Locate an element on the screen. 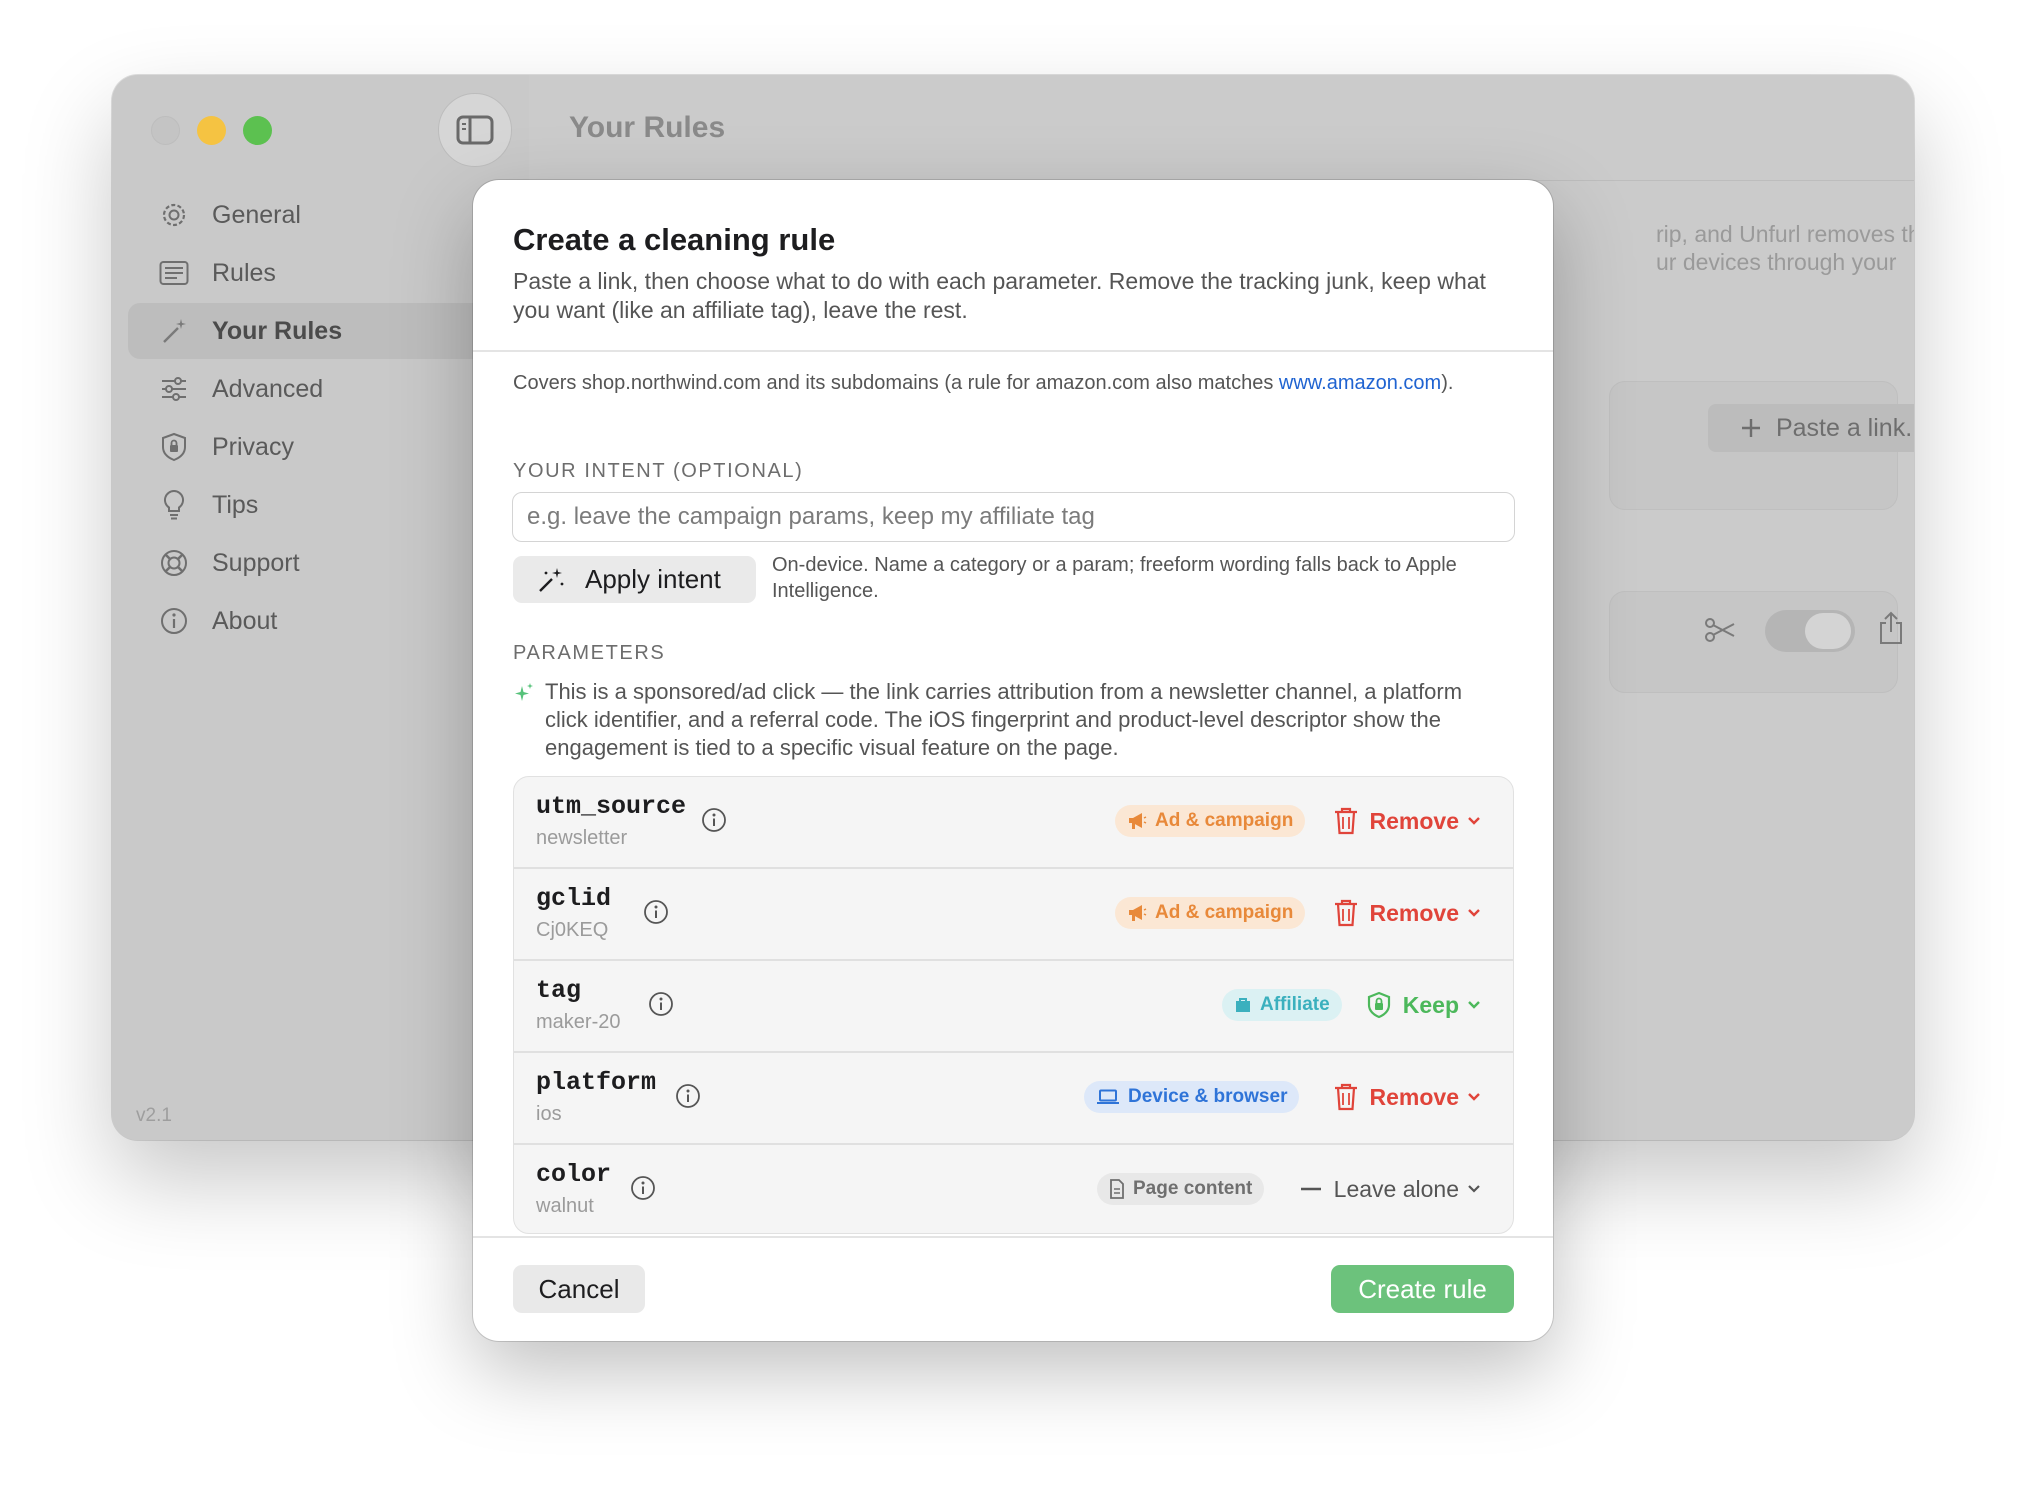 Image resolution: width=2024 pixels, height=1488 pixels. sidebar-item-rules: Rules is located at coordinates (328, 273).